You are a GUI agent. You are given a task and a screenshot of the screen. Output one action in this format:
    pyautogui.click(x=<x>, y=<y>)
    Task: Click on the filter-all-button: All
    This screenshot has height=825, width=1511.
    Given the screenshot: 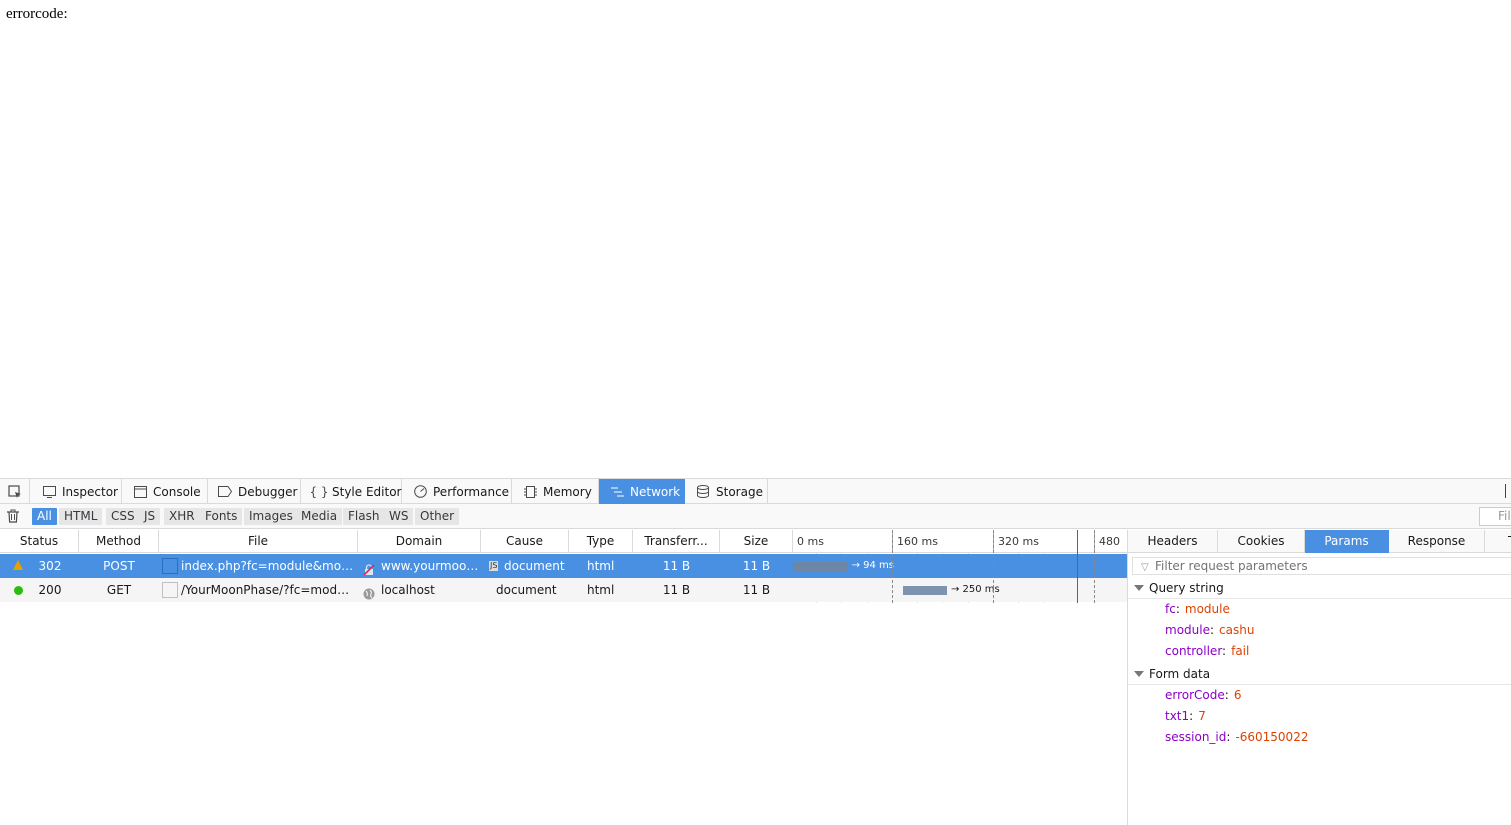 What is the action you would take?
    pyautogui.click(x=44, y=516)
    